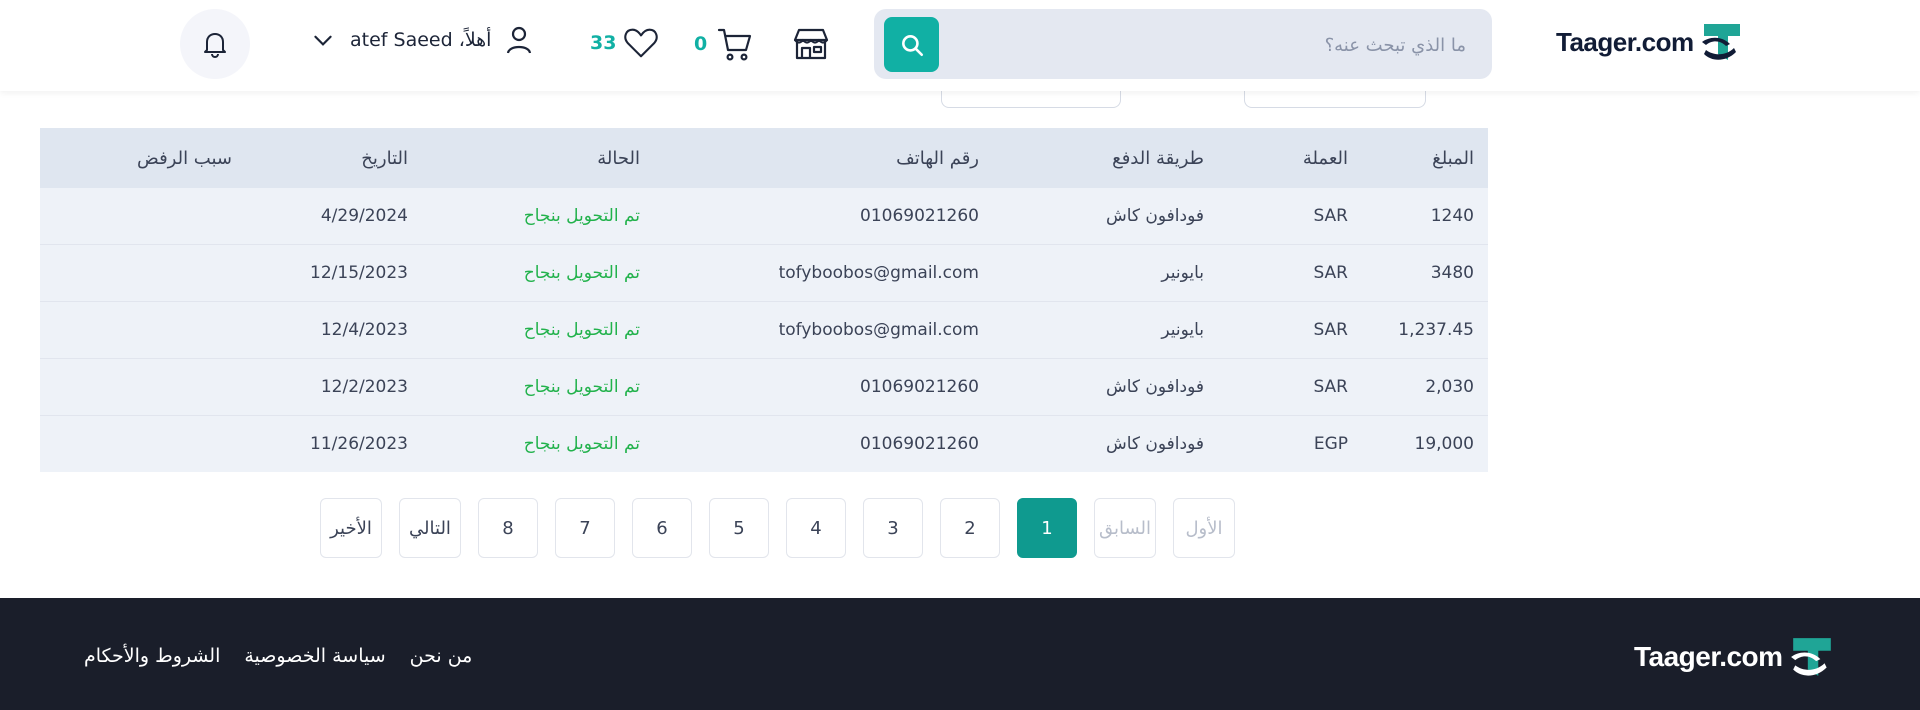 Image resolution: width=1920 pixels, height=710 pixels. I want to click on pagination-page-3: 3, so click(893, 528).